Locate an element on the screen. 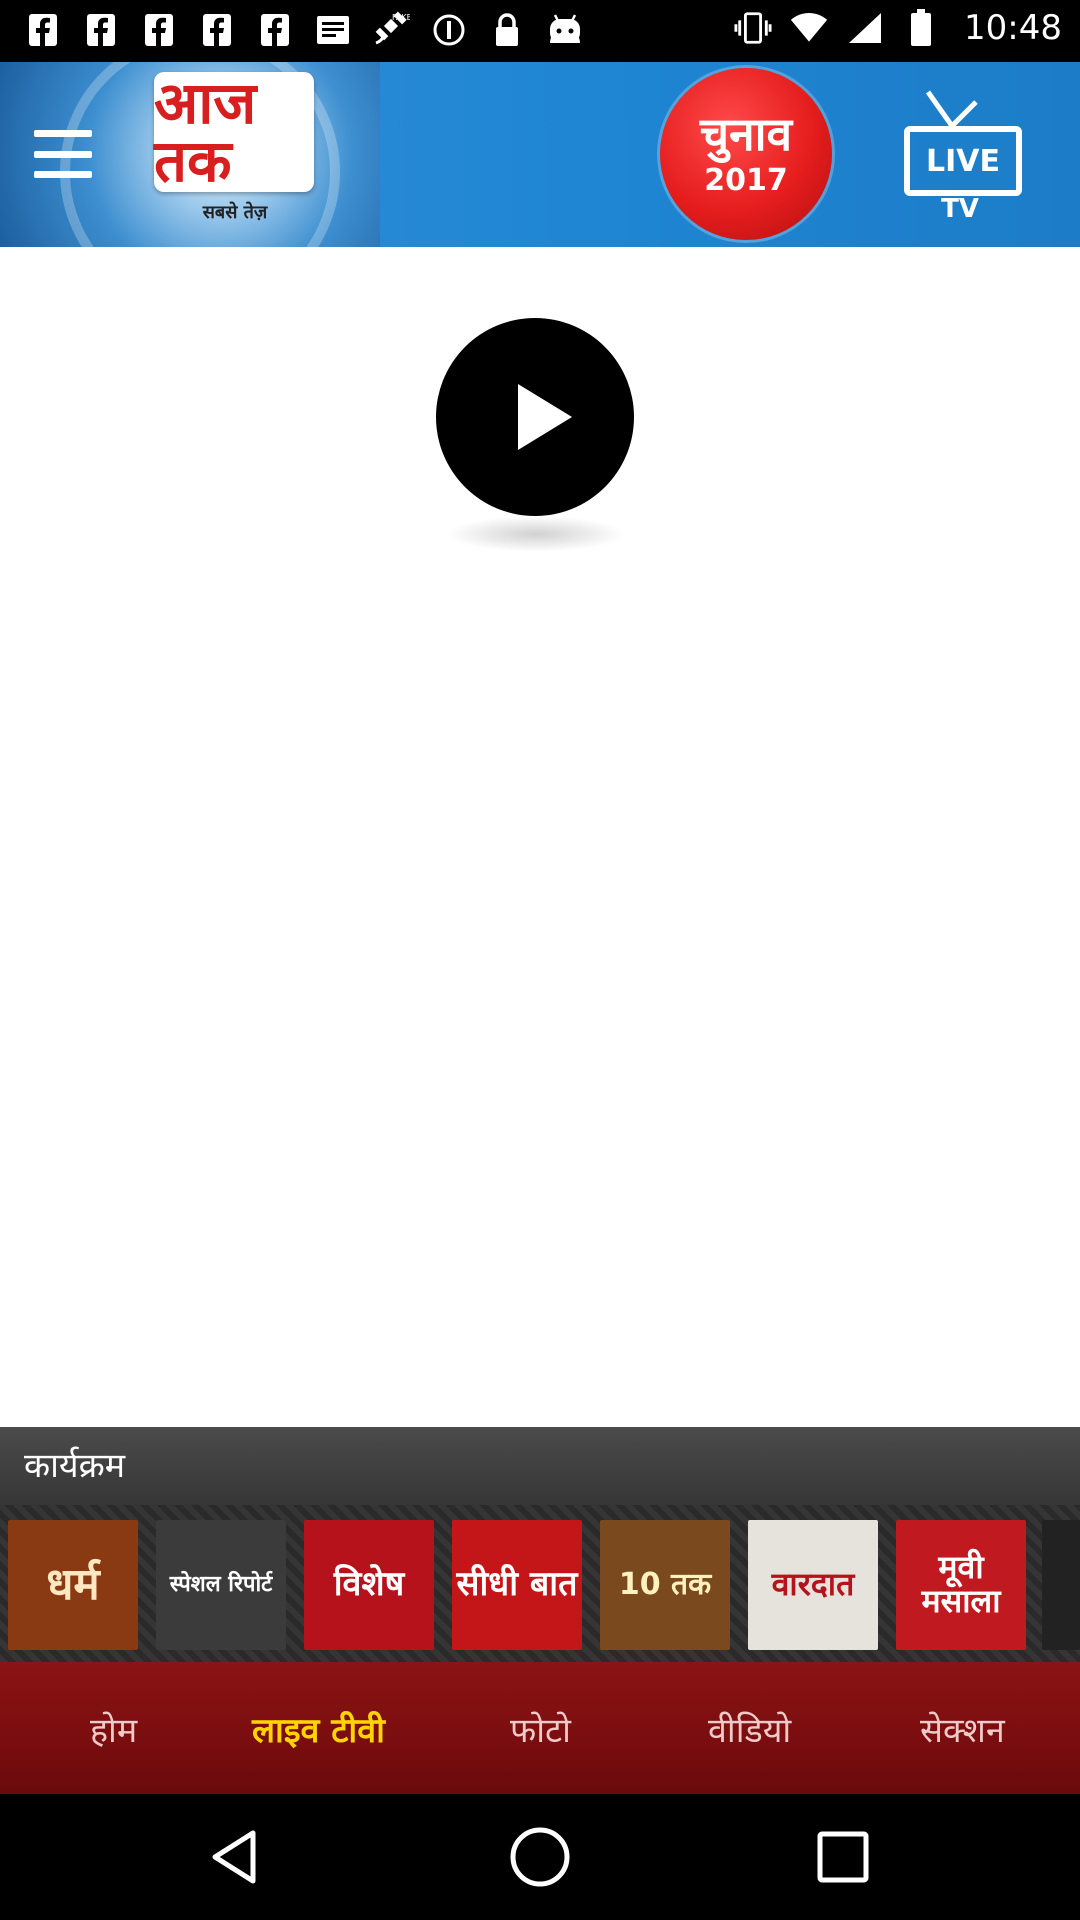  home-button is located at coordinates (540, 1857).